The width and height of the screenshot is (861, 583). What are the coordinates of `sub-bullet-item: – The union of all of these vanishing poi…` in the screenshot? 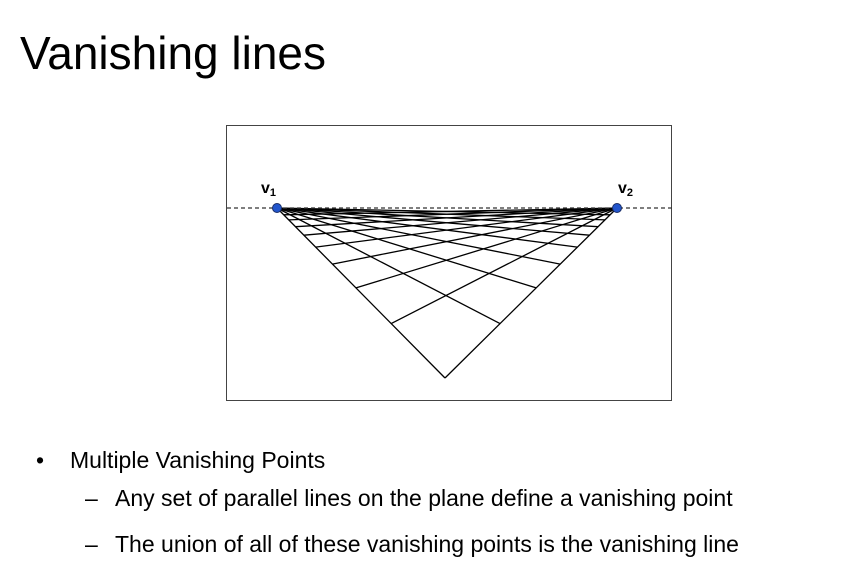 It's located at (412, 544).